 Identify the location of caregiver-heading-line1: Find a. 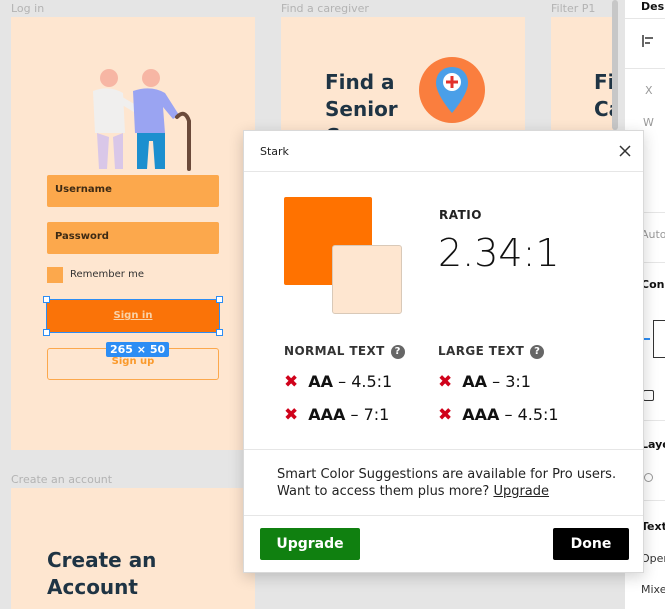
(360, 82).